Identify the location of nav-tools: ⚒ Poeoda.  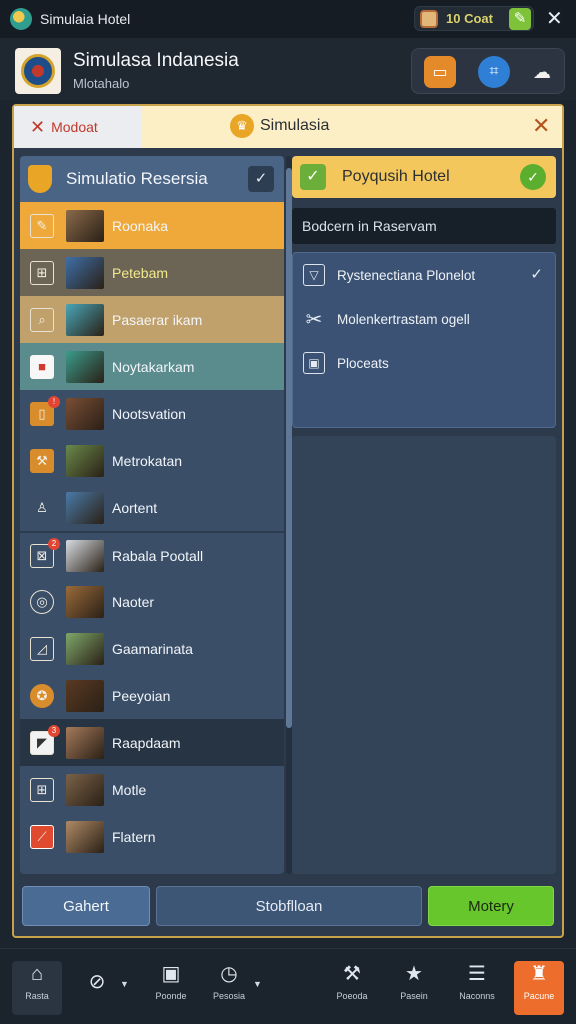
(352, 988).